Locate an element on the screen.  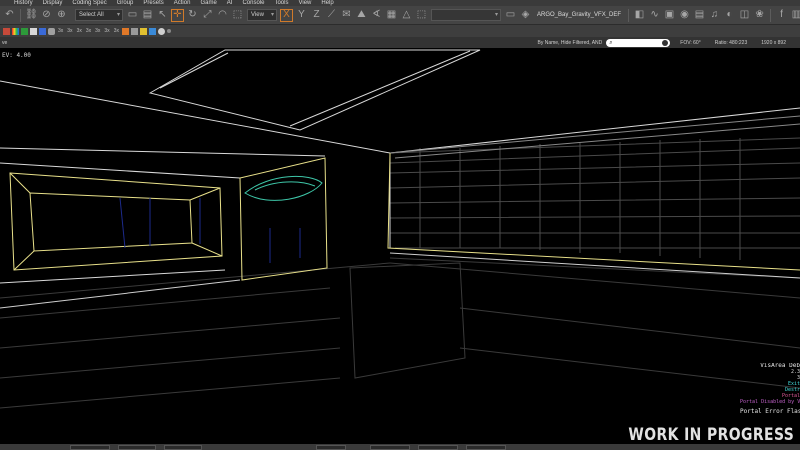
resolution-readout: 1920 x 892 is located at coordinates (773, 42).